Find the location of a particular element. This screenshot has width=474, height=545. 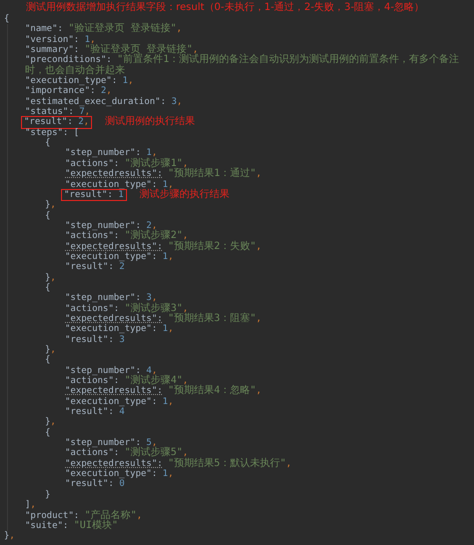

code-line: "name": "验证登录页 登录链接", is located at coordinates (103, 29).